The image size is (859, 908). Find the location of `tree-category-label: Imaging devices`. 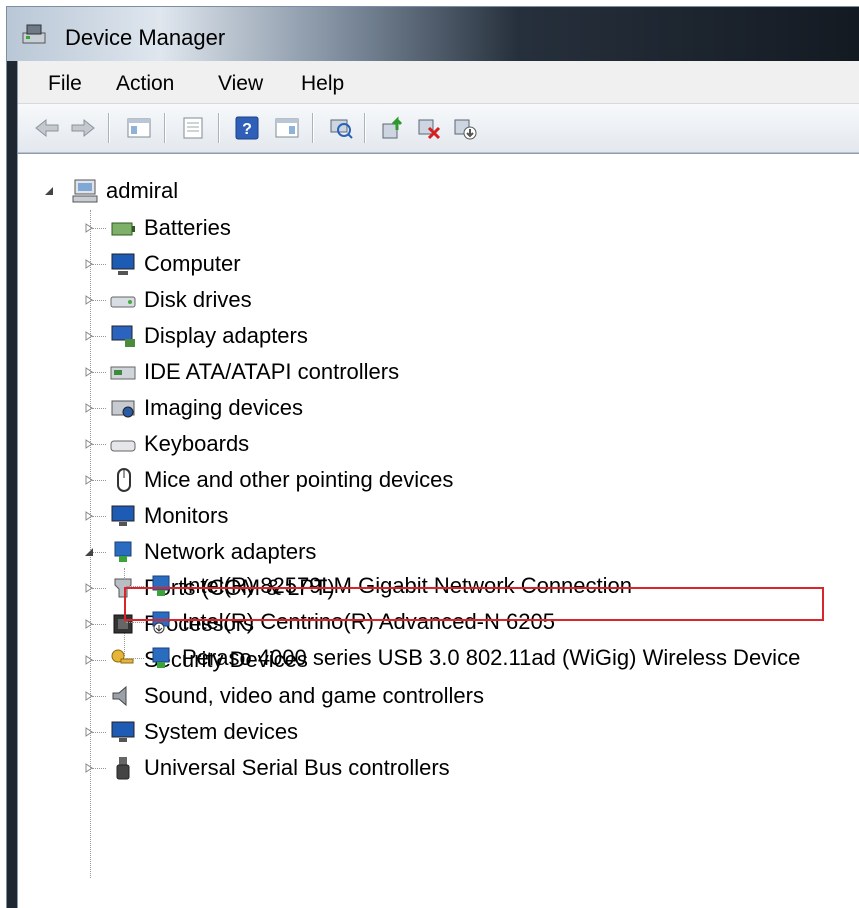

tree-category-label: Imaging devices is located at coordinates (223, 407).